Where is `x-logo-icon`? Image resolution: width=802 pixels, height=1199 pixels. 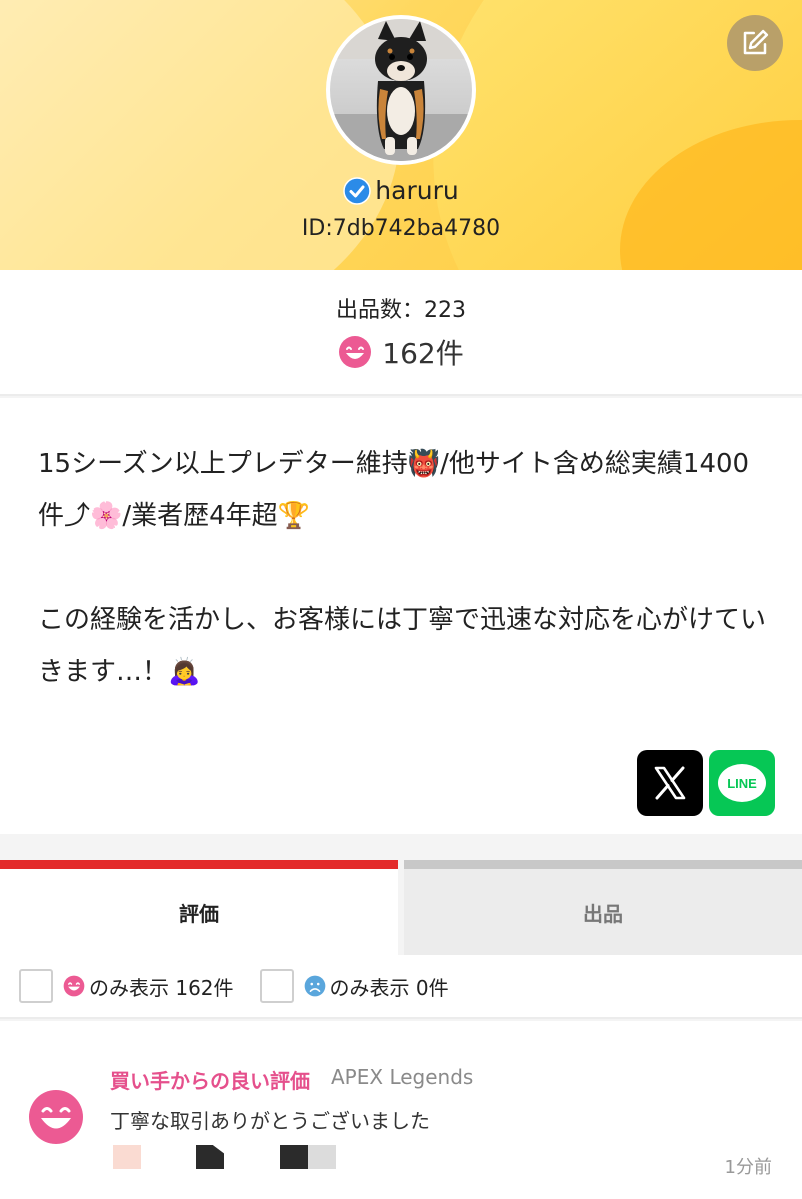 x-logo-icon is located at coordinates (670, 783).